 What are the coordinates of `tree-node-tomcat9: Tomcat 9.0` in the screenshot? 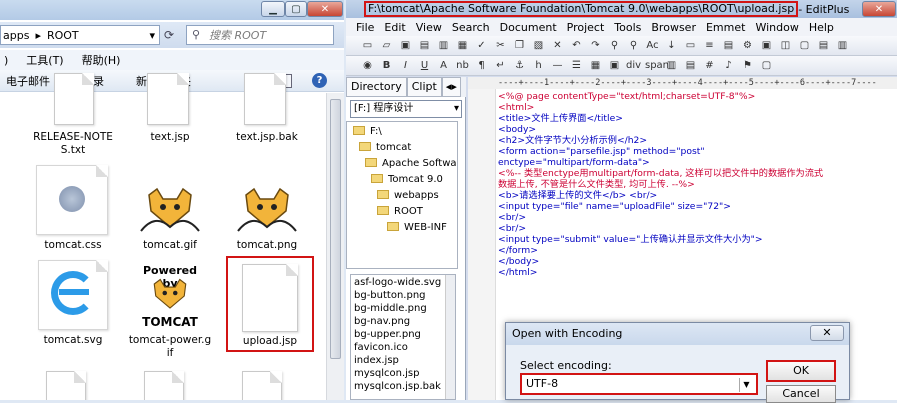 It's located at (407, 180).